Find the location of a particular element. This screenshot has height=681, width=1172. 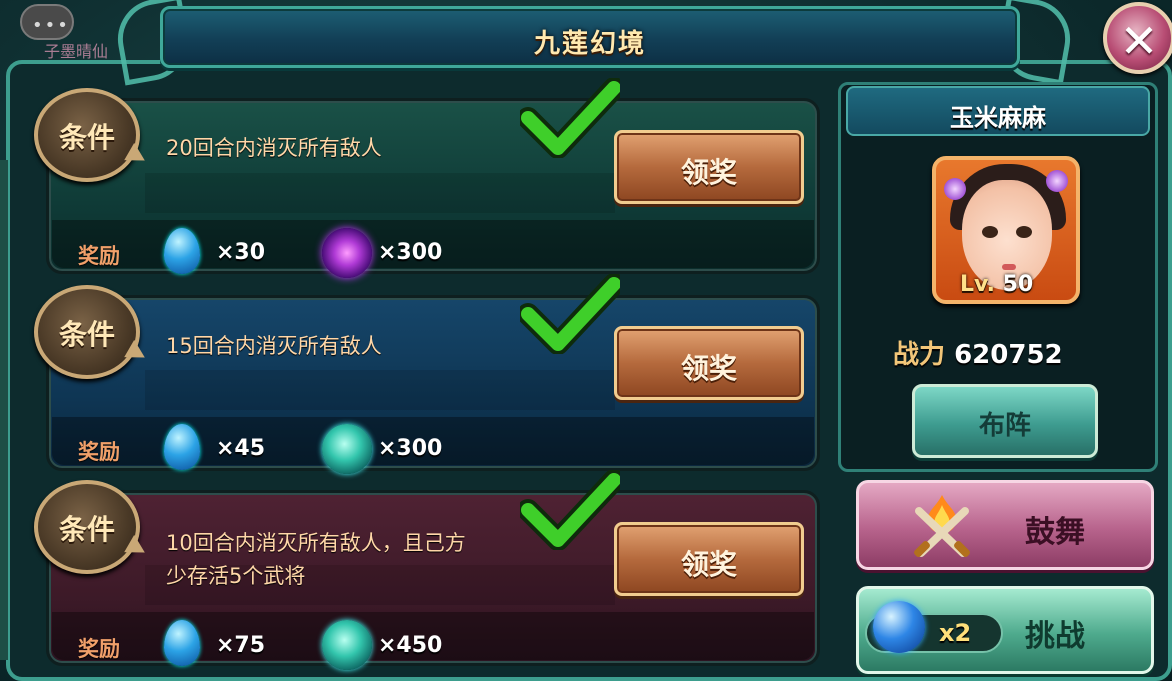

hero-level: Lv. 50 is located at coordinates (996, 284).